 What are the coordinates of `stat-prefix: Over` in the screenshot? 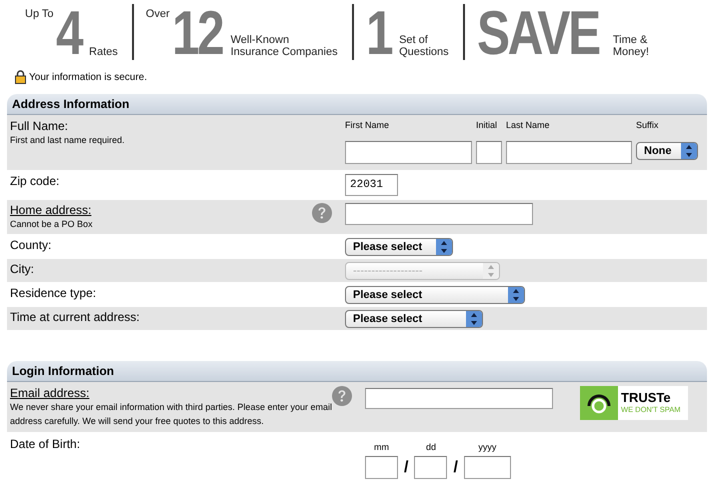 It's located at (158, 14).